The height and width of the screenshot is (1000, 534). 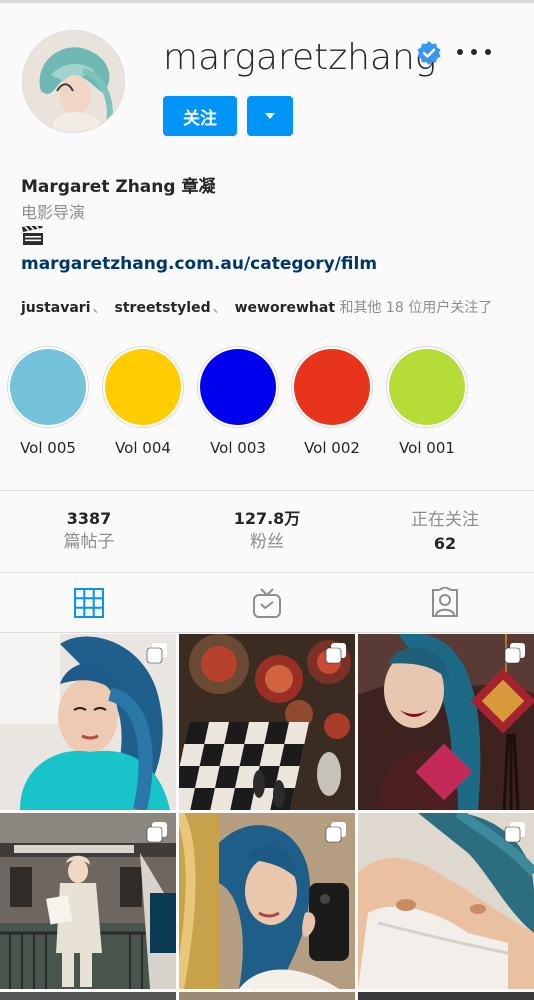 I want to click on followed-by-user: justavari, so click(x=56, y=308).